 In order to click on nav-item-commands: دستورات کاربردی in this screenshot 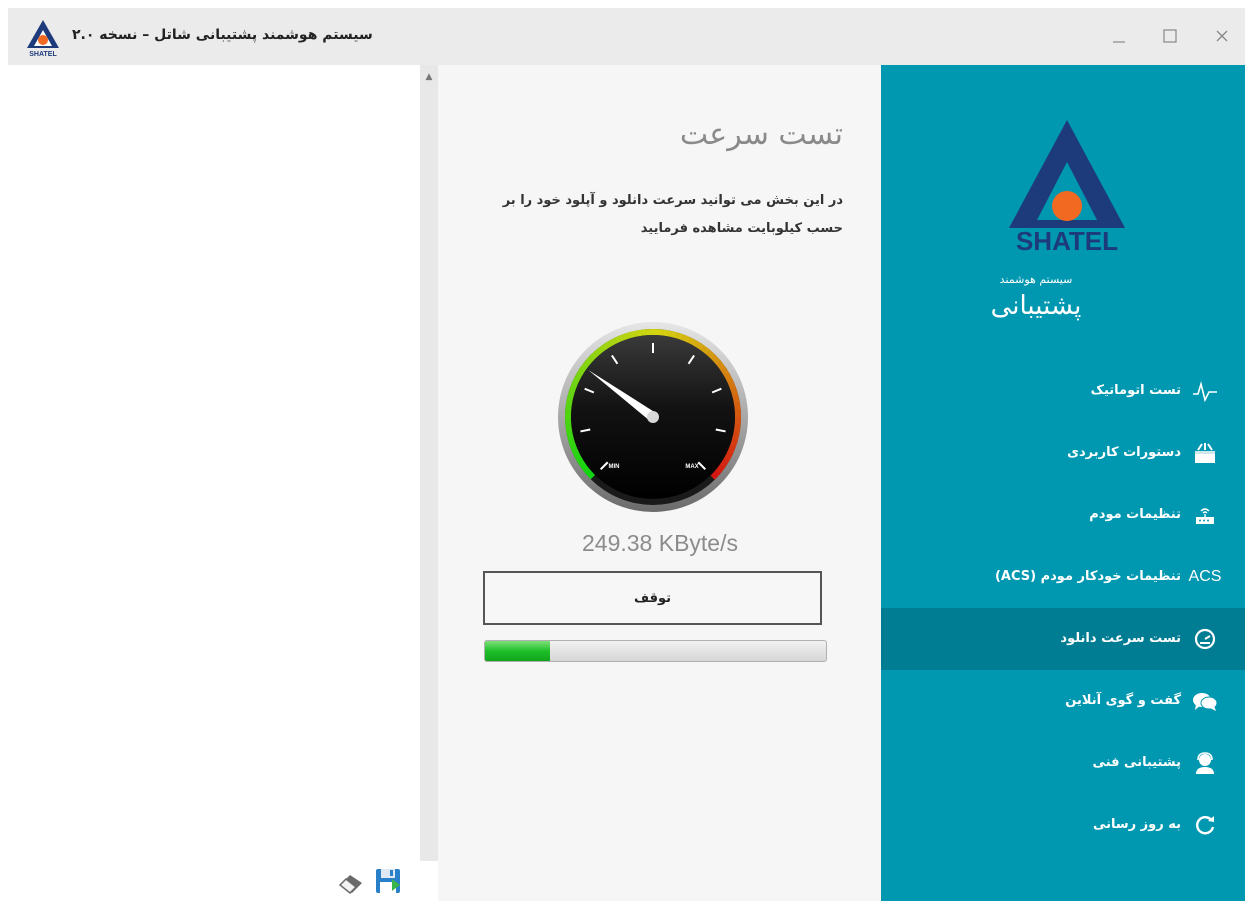, I will do `click(1063, 453)`.